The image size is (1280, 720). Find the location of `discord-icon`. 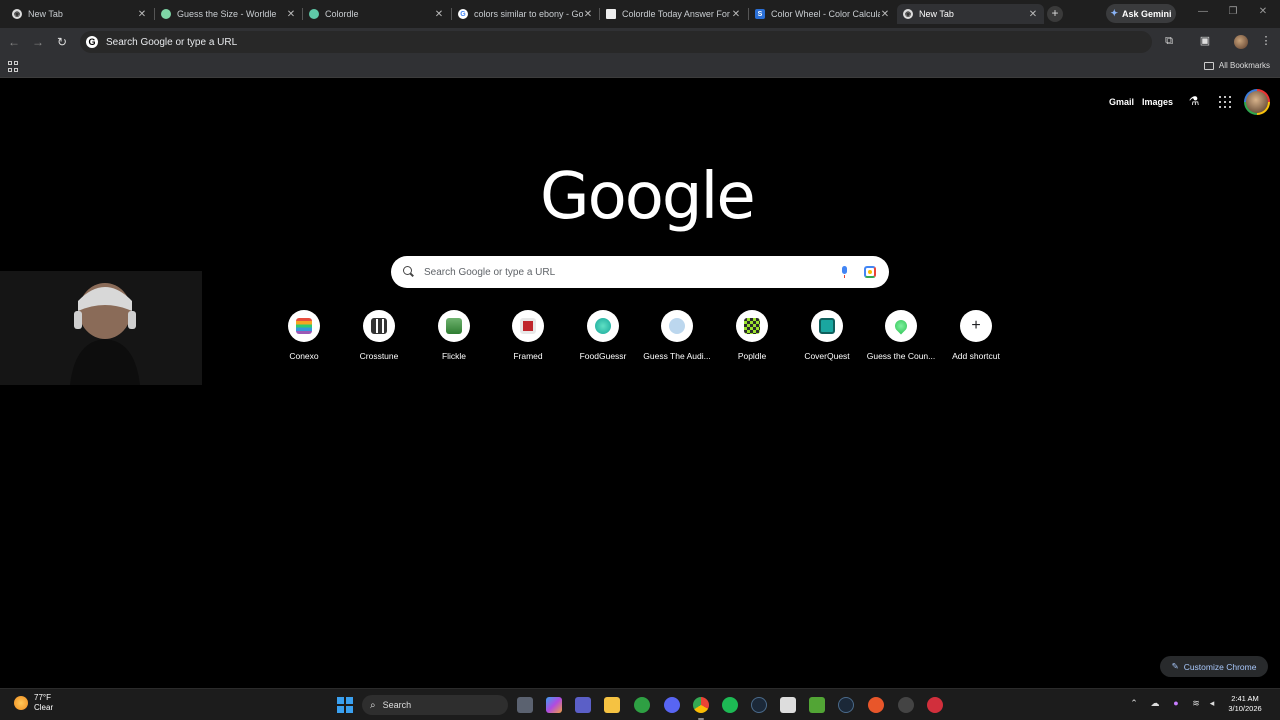

discord-icon is located at coordinates (672, 705).